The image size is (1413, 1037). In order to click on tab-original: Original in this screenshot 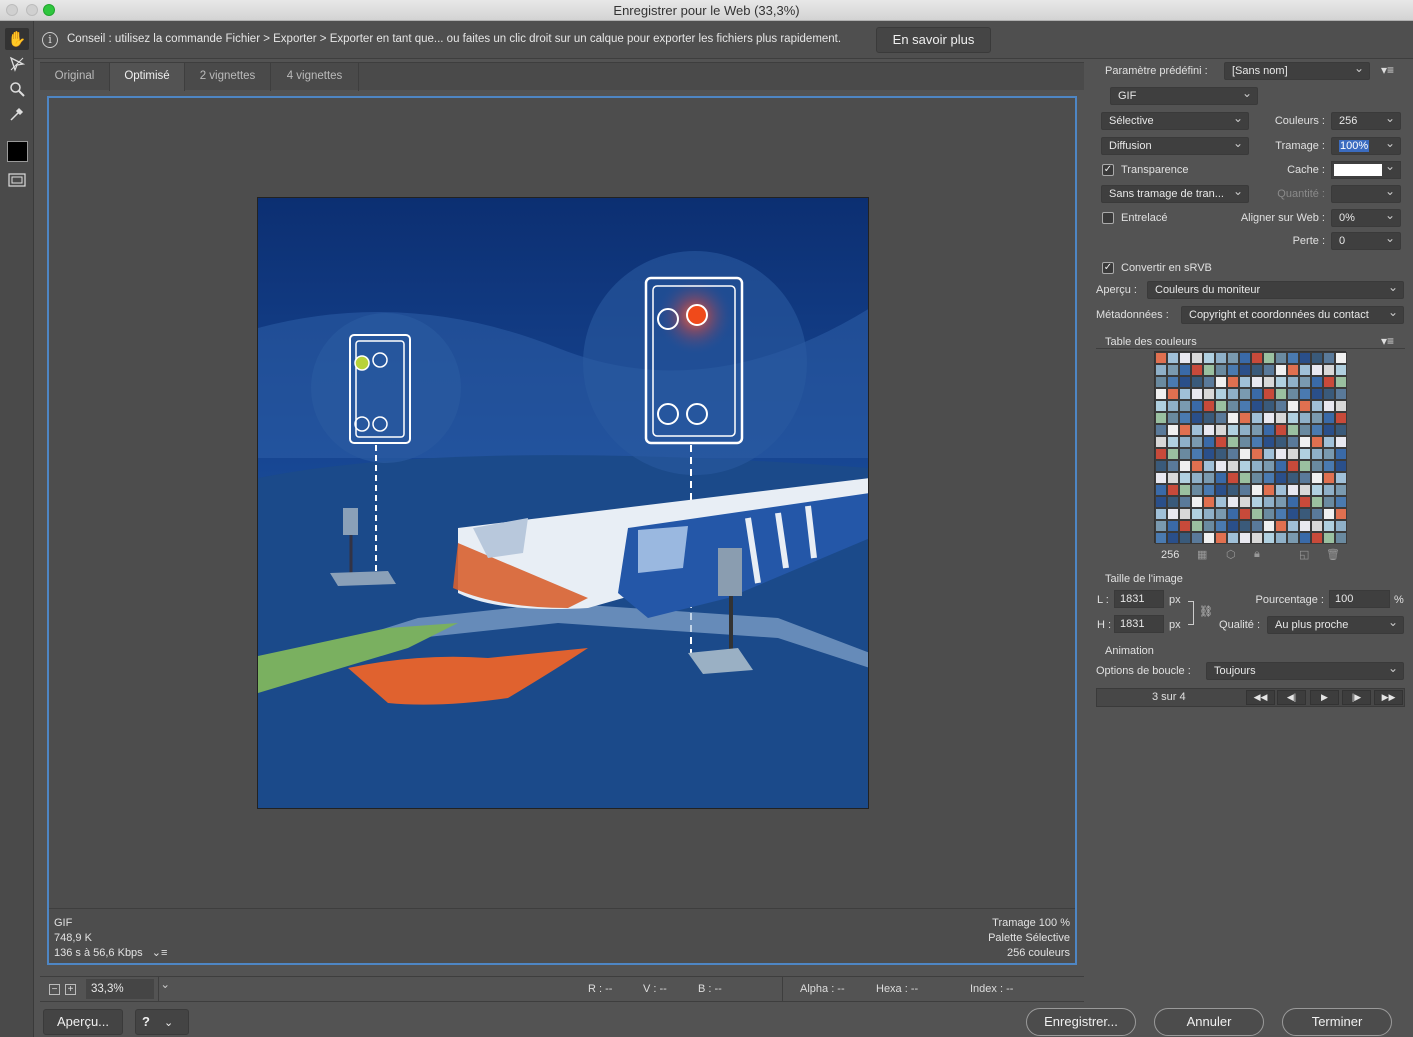, I will do `click(75, 77)`.